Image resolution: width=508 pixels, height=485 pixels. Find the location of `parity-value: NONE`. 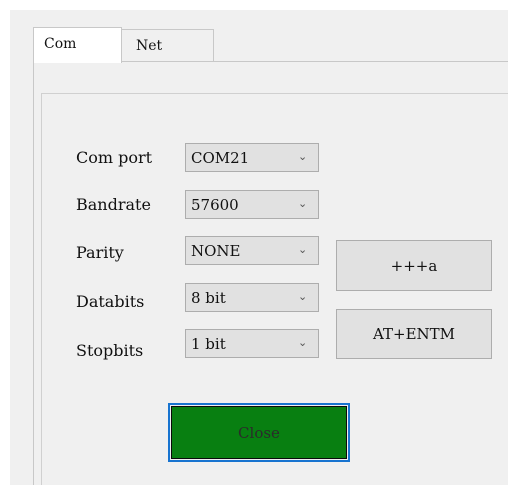

parity-value: NONE is located at coordinates (216, 251).